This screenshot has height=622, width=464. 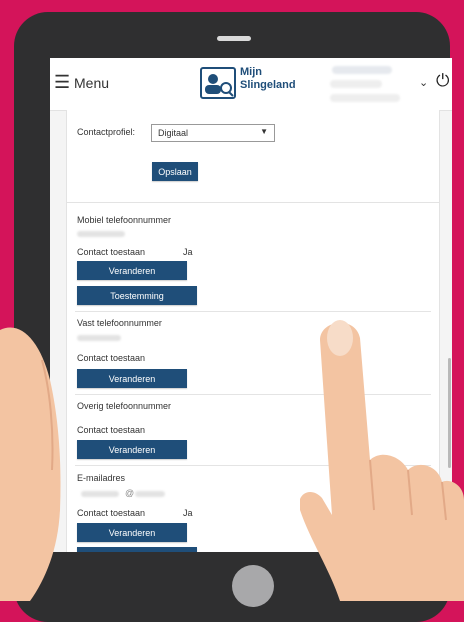 What do you see at coordinates (175, 171) in the screenshot?
I see `save-button: Opslaan` at bounding box center [175, 171].